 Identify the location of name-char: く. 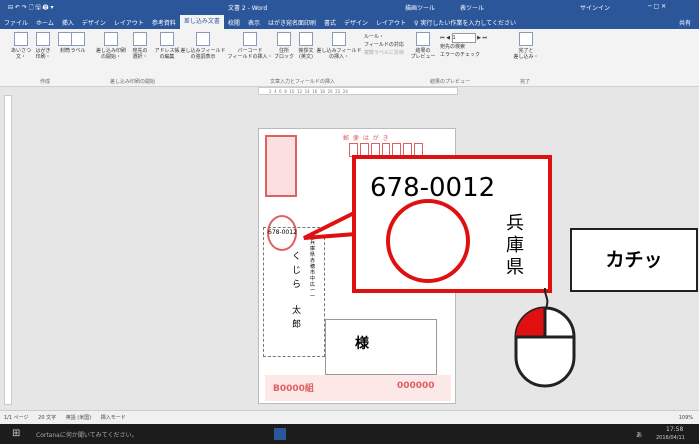
(297, 257).